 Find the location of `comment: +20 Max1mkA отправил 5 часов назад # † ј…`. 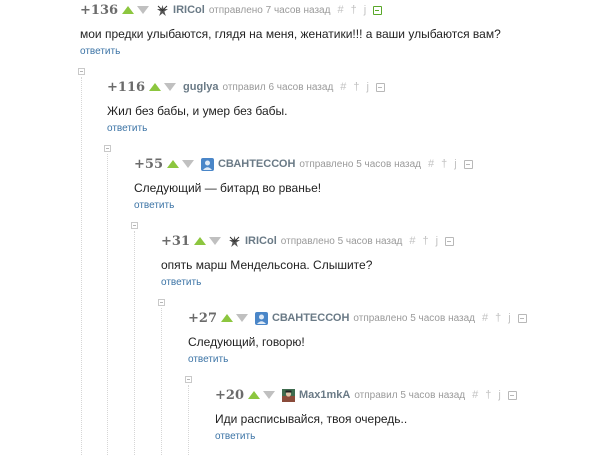

comment: +20 Max1mkA отправил 5 часов назад # † ј… is located at coordinates (366, 415).